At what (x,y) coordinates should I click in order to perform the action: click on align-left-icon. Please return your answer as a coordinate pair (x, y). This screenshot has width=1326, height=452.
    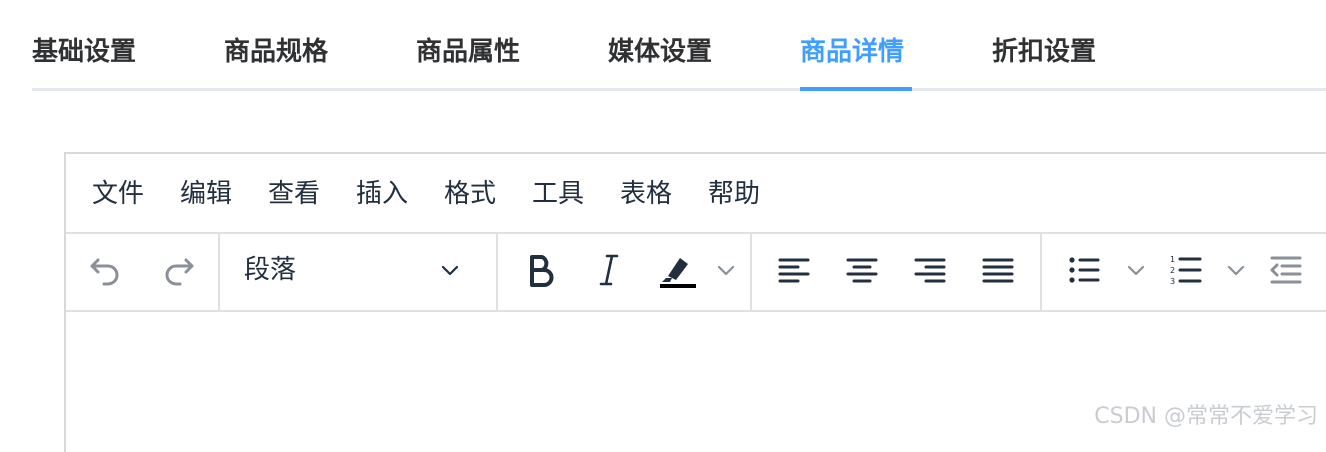
    Looking at the image, I should click on (794, 270).